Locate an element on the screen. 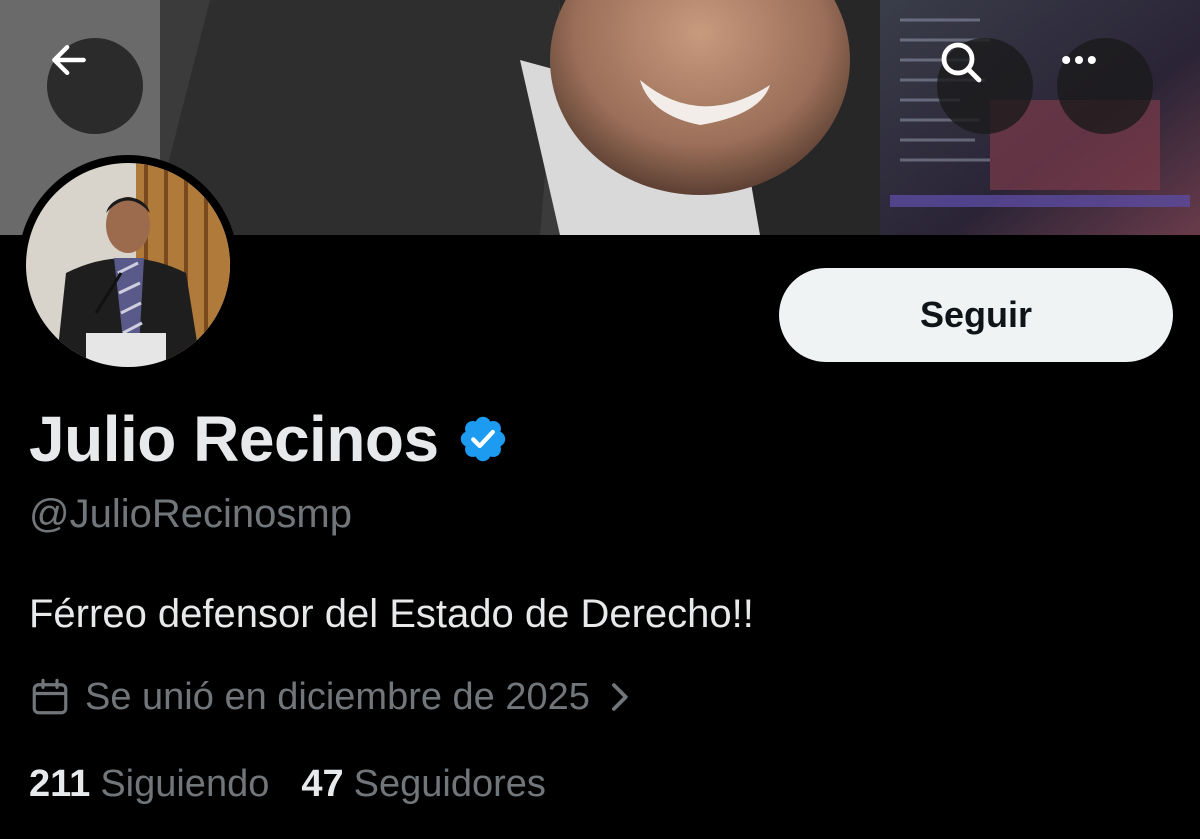 Image resolution: width=1200 pixels, height=839 pixels. followers-link: 47 Seguidores is located at coordinates (423, 784).